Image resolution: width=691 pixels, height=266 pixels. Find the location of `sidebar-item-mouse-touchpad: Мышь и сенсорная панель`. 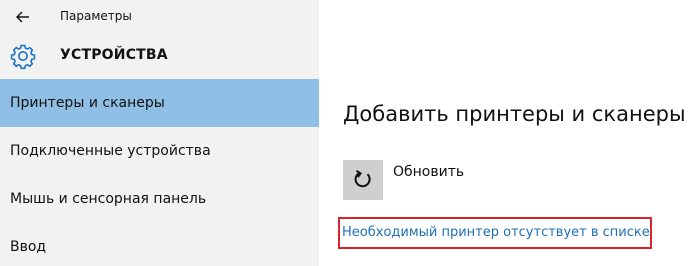

sidebar-item-mouse-touchpad: Мышь и сенсорная панель is located at coordinates (159, 199).